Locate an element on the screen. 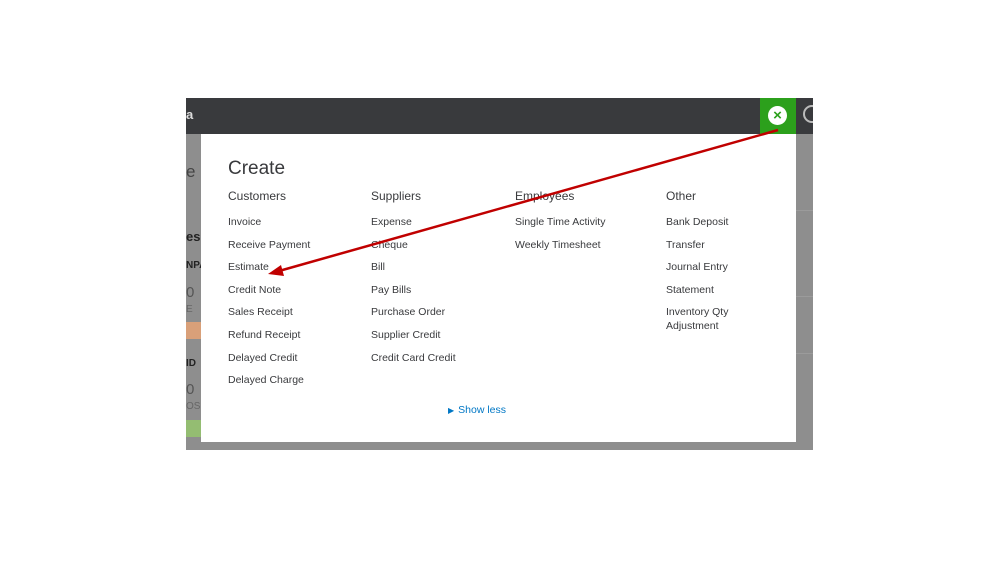  arrow-head is located at coordinates (276, 270).